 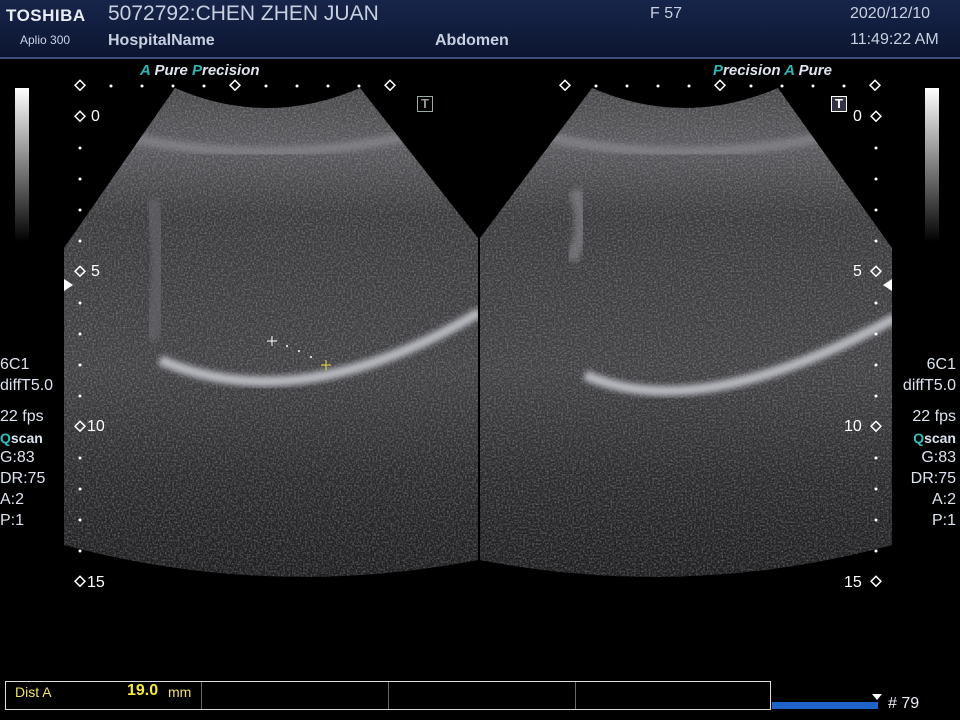 I want to click on depth-label-10-left: 10, so click(x=96, y=426).